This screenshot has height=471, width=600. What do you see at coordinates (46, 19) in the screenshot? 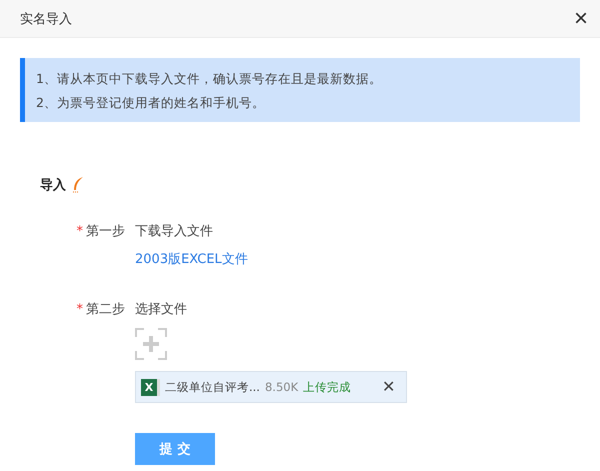
I see `window-title: 实名导入` at bounding box center [46, 19].